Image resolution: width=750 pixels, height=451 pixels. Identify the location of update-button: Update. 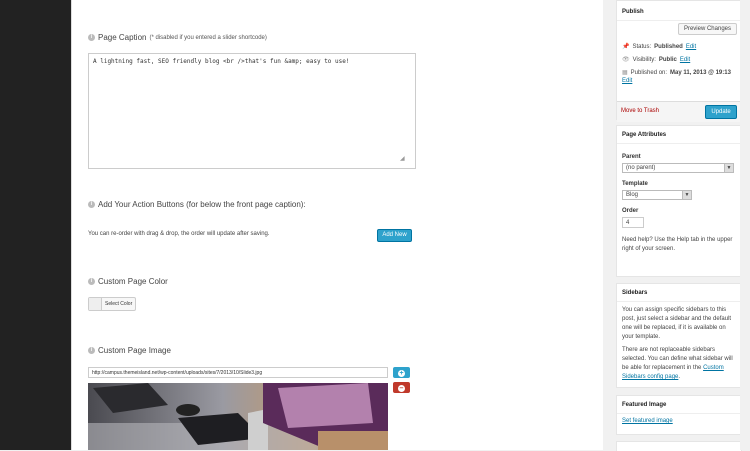
(721, 112).